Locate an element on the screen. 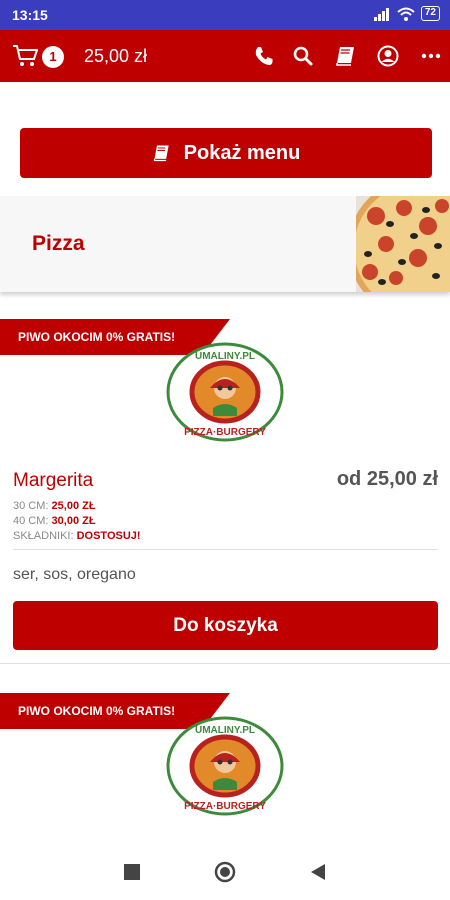 The image size is (450, 900). pizza-image is located at coordinates (403, 244).